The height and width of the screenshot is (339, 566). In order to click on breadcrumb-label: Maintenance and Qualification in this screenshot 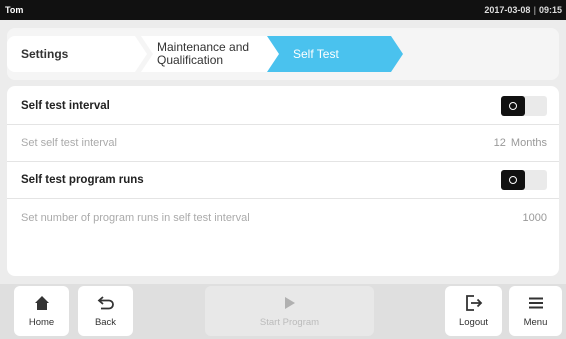, I will do `click(203, 53)`.